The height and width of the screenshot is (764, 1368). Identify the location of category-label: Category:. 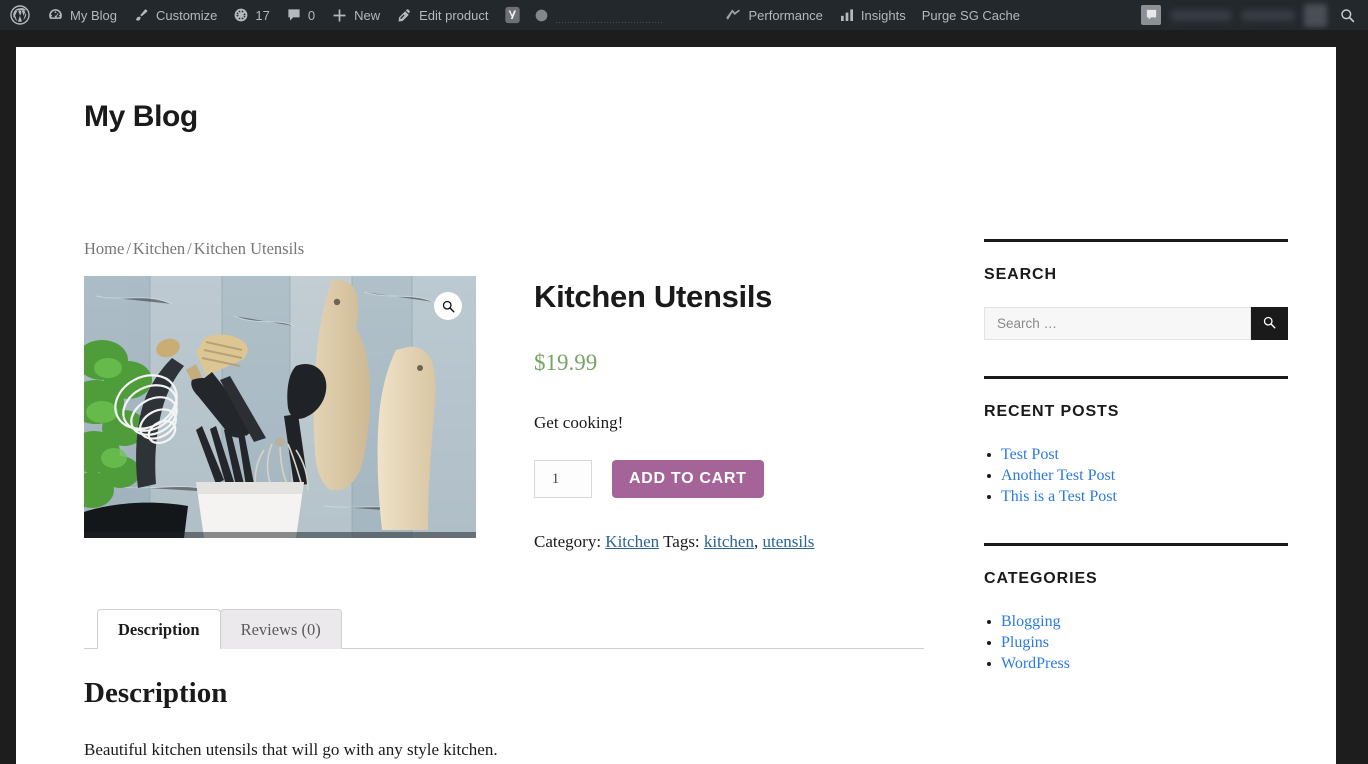
(568, 541).